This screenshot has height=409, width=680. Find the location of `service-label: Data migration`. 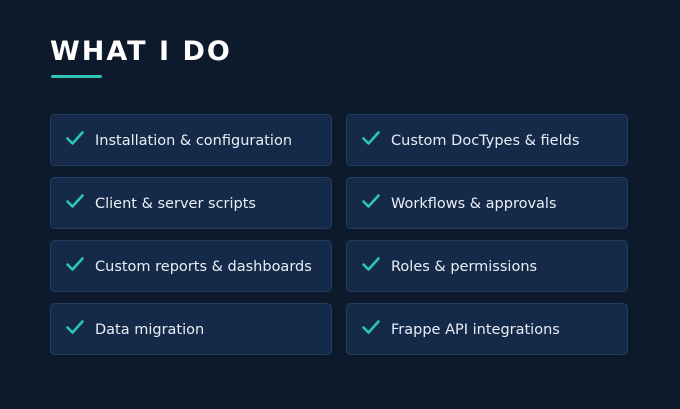

service-label: Data migration is located at coordinates (150, 330).